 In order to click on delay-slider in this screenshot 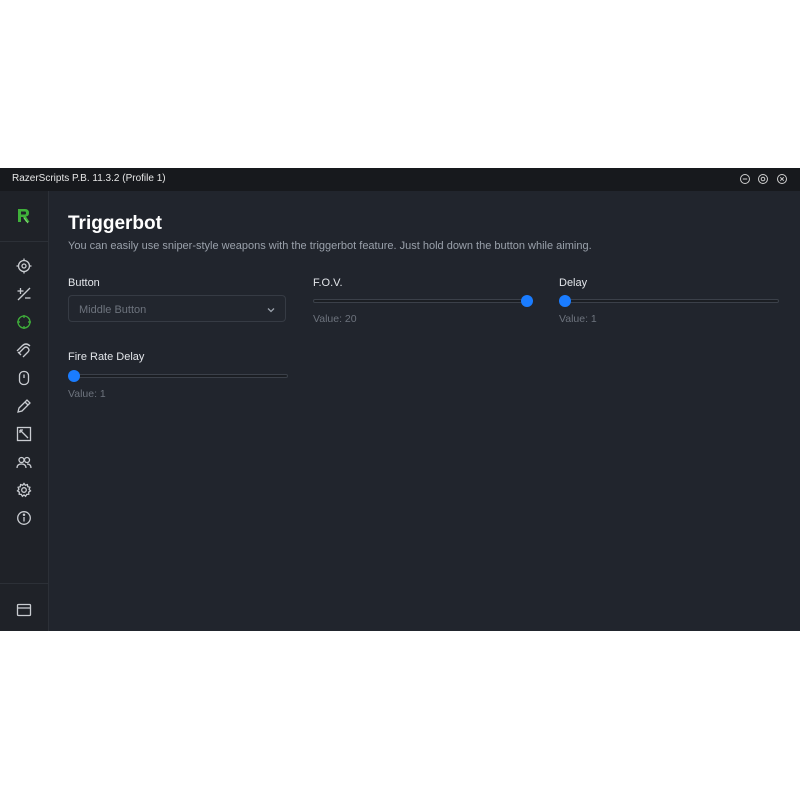, I will do `click(669, 301)`.